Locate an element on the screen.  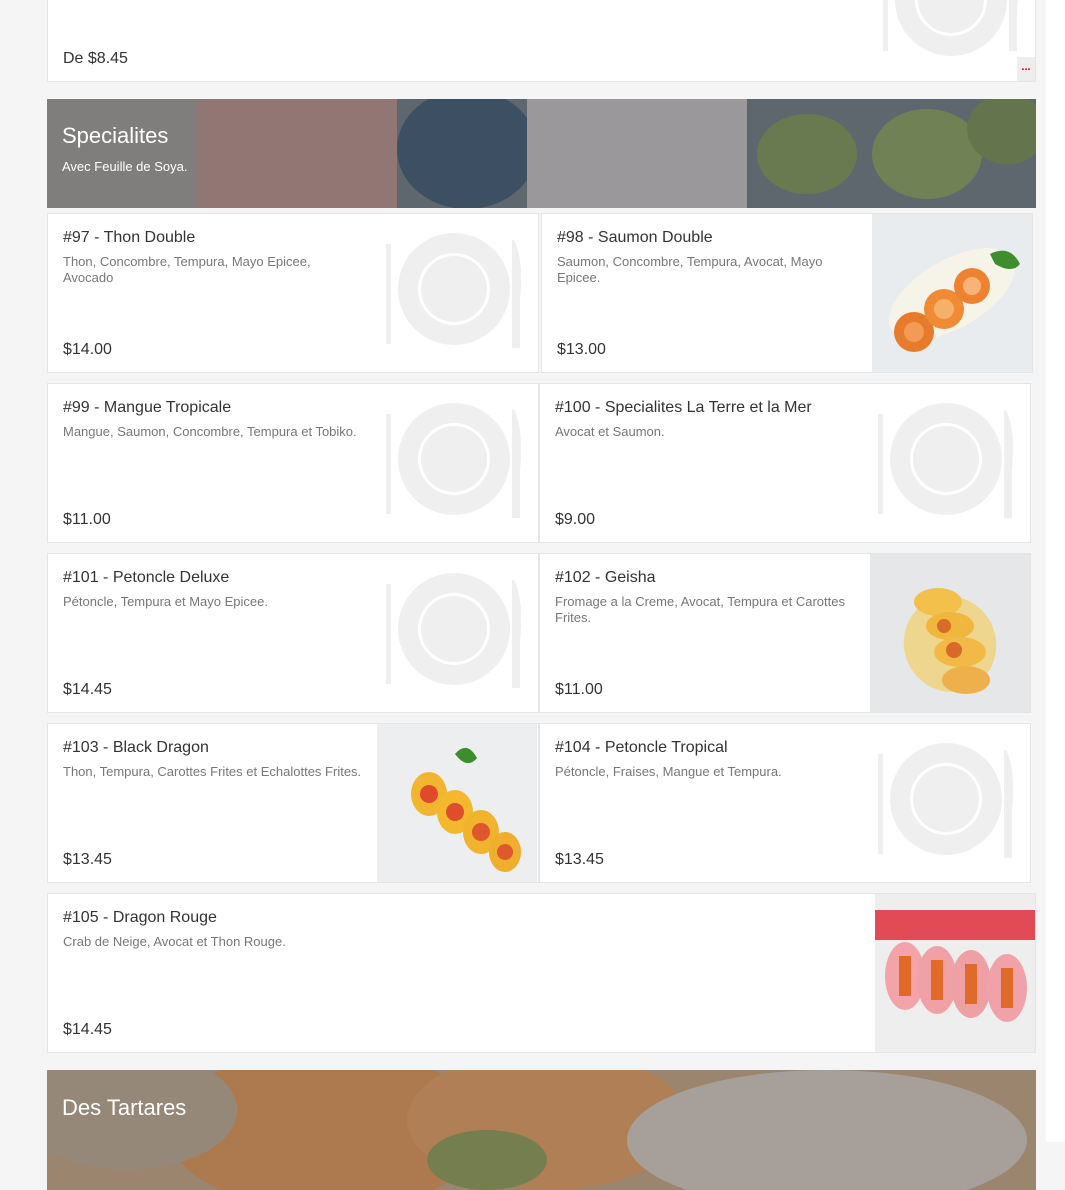
menu-item-title: #97 - Thon Double is located at coordinates (129, 237).